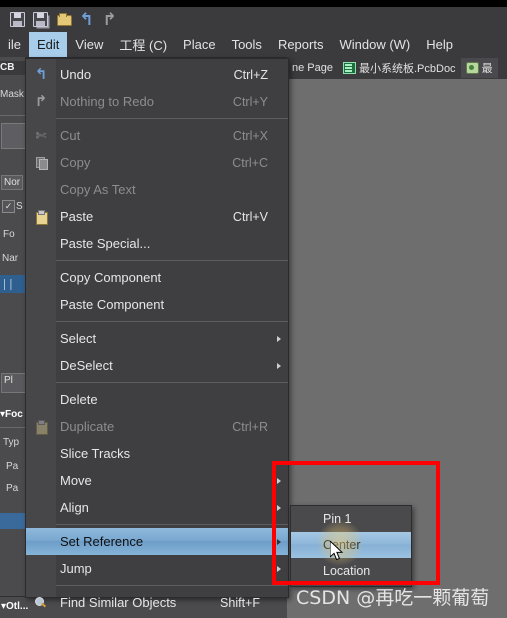 This screenshot has width=507, height=618. I want to click on menu-item-label: Jump, so click(76, 568).